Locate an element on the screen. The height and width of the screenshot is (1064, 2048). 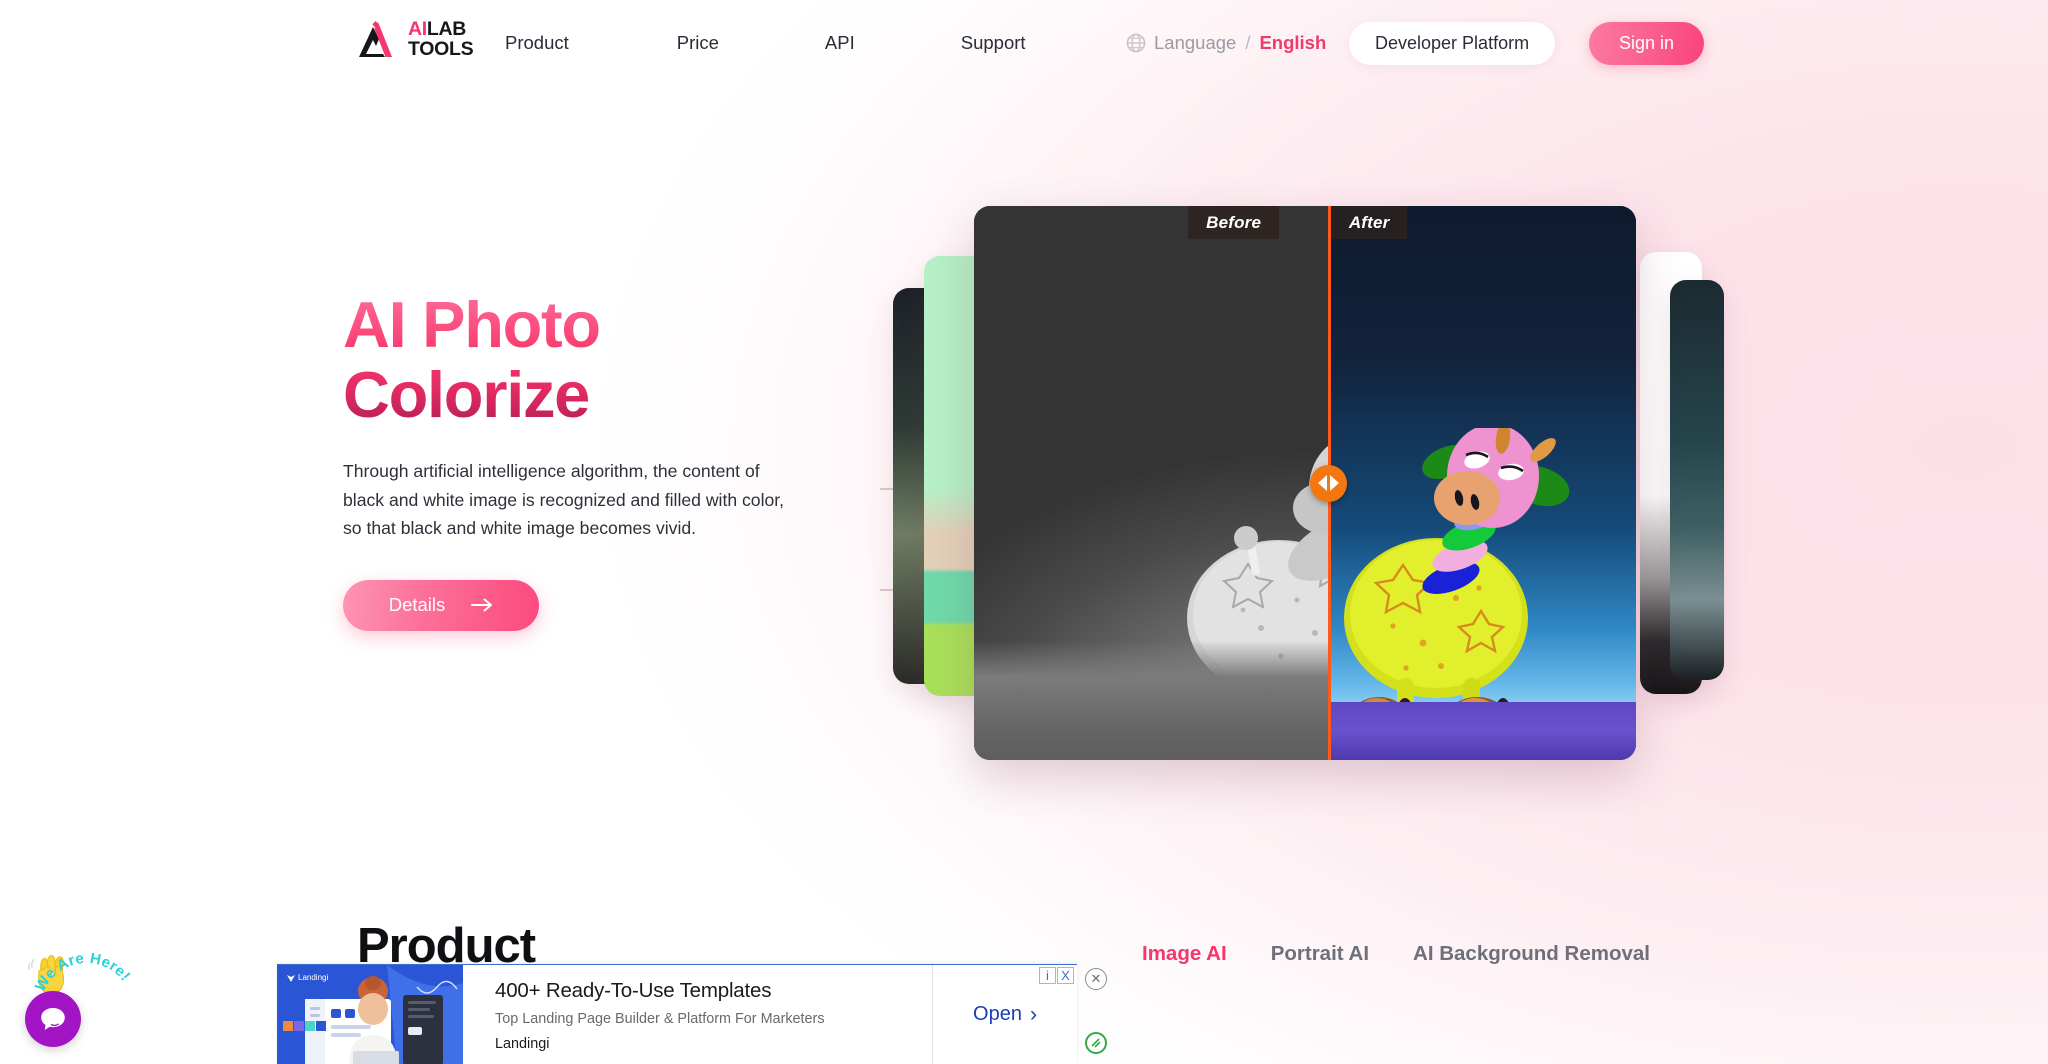
details-button-label: Details is located at coordinates (417, 605).